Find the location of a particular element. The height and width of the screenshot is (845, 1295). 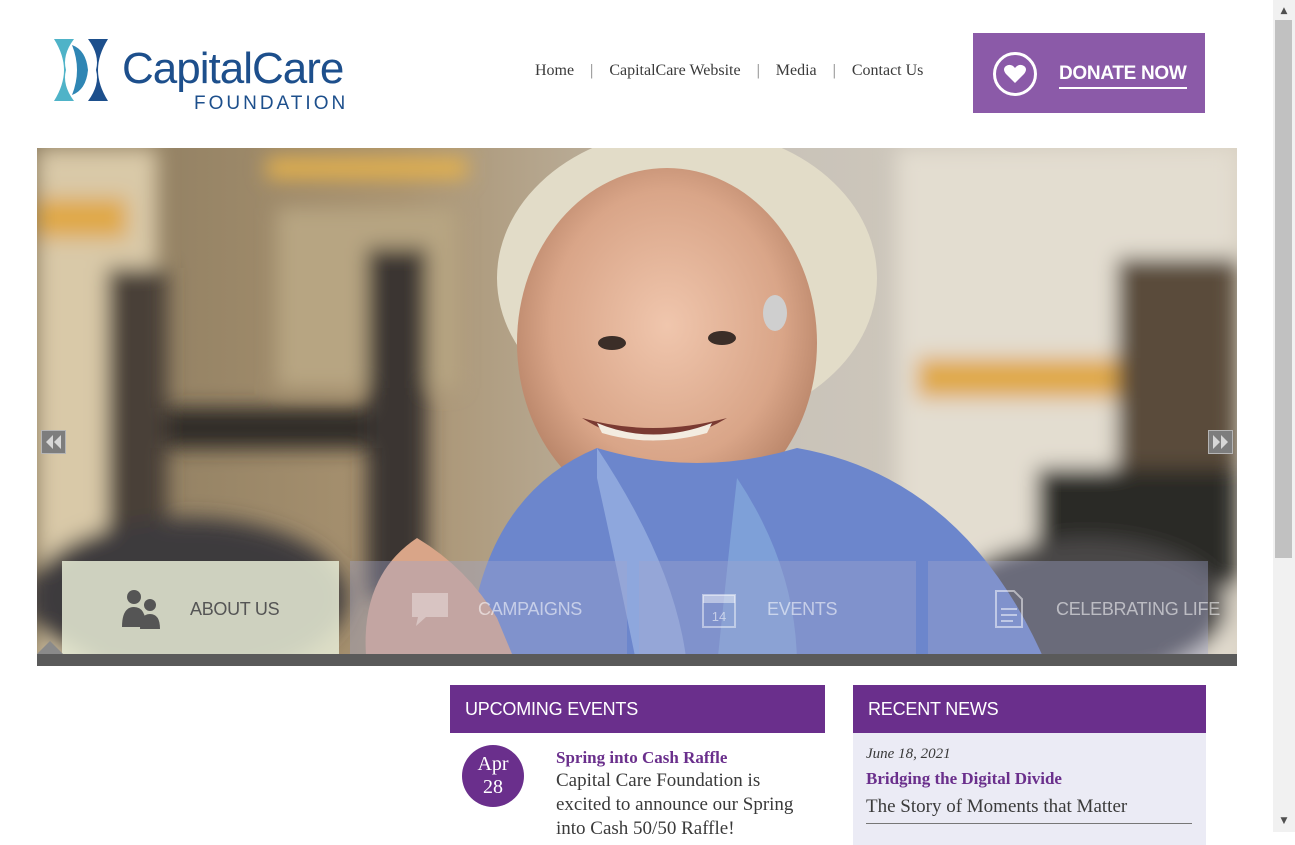

news-divider is located at coordinates (1029, 823).